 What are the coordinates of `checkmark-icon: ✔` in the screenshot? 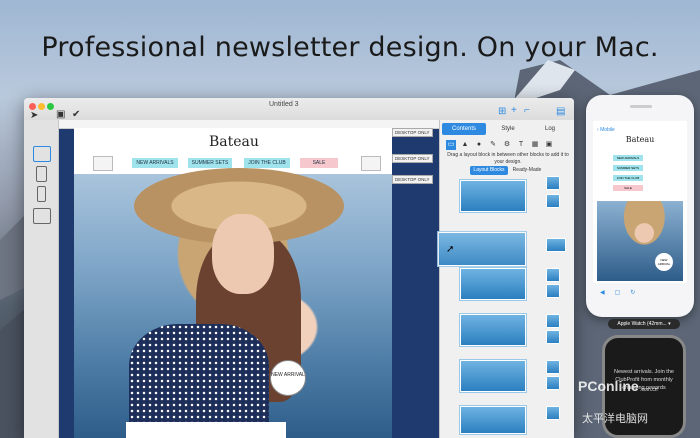 It's located at (76, 114).